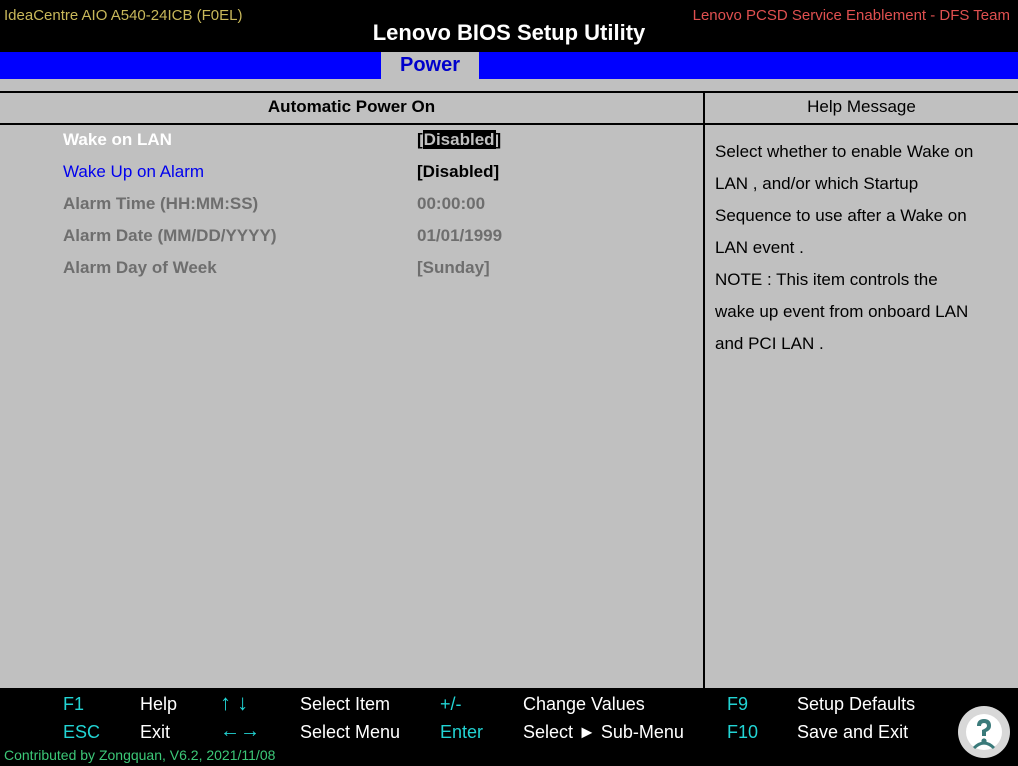 The image size is (1018, 766). Describe the element at coordinates (759, 247) in the screenshot. I see `help-line: LAN event .` at that location.